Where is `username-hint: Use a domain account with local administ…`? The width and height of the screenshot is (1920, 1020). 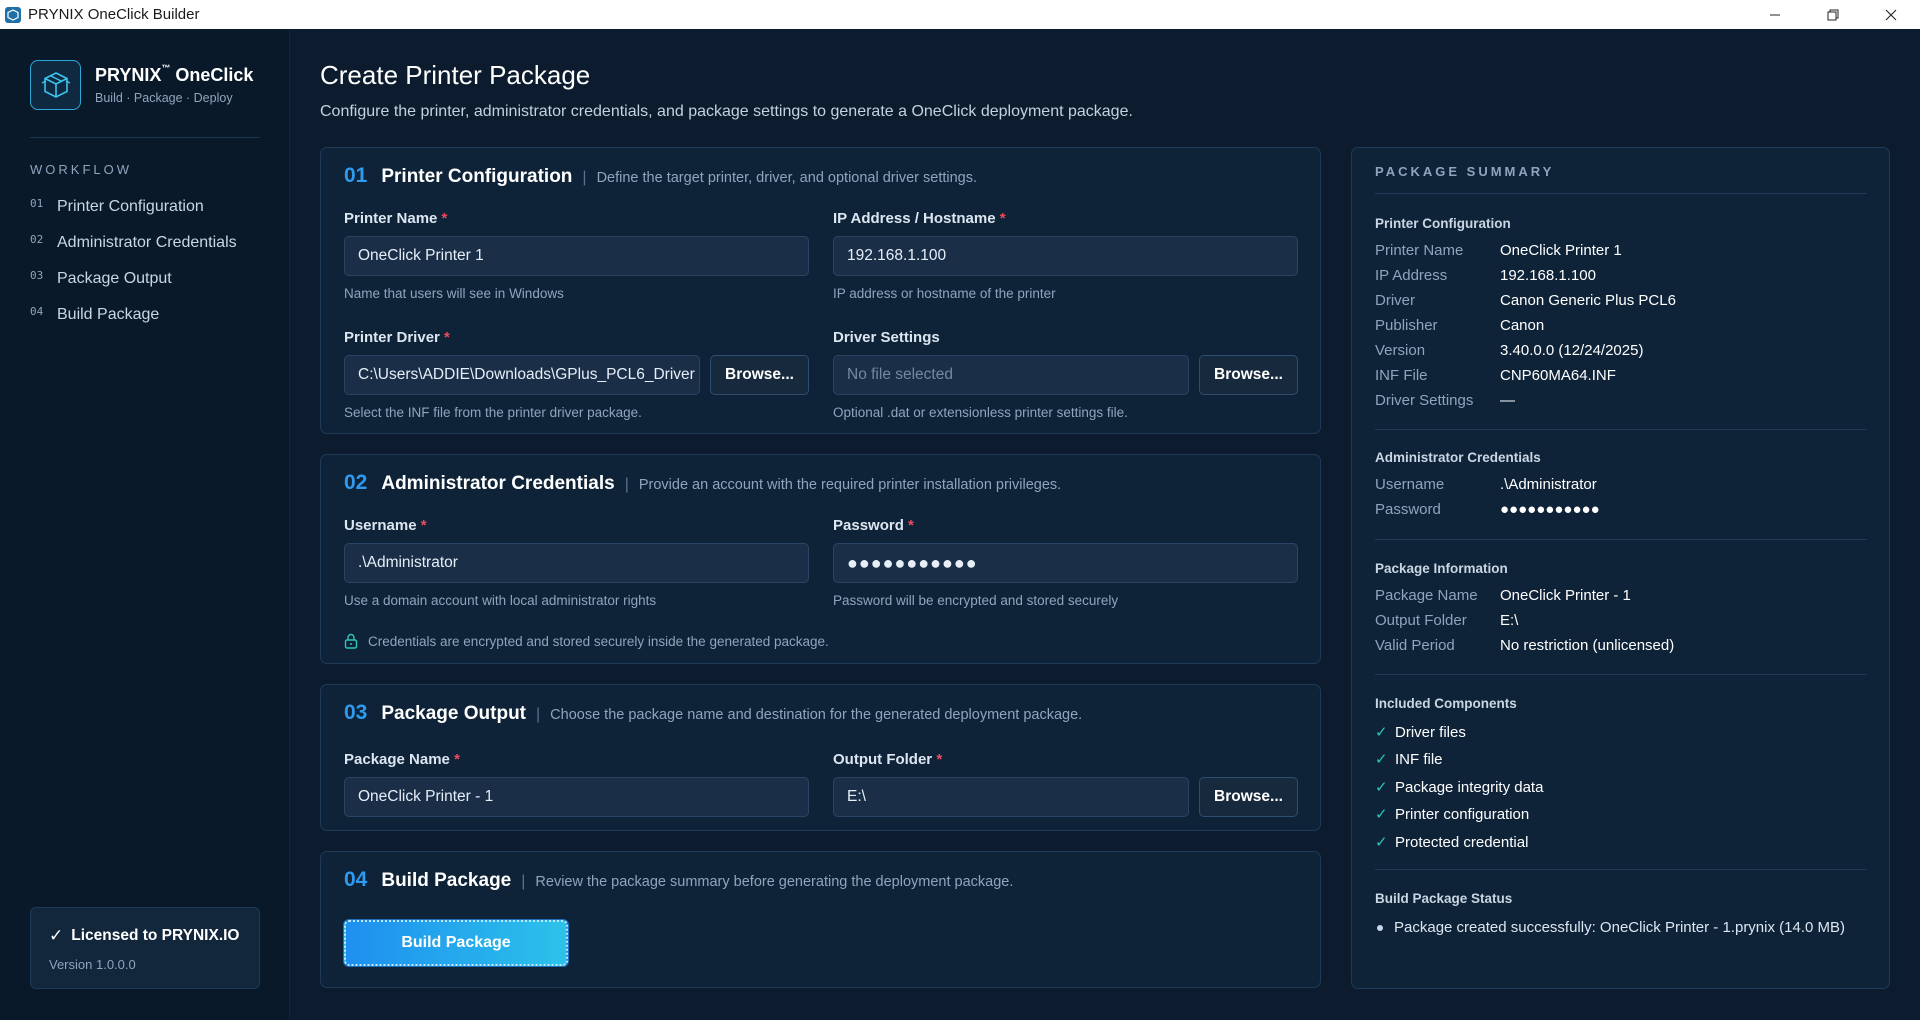
username-hint: Use a domain account with local administ… is located at coordinates (500, 600).